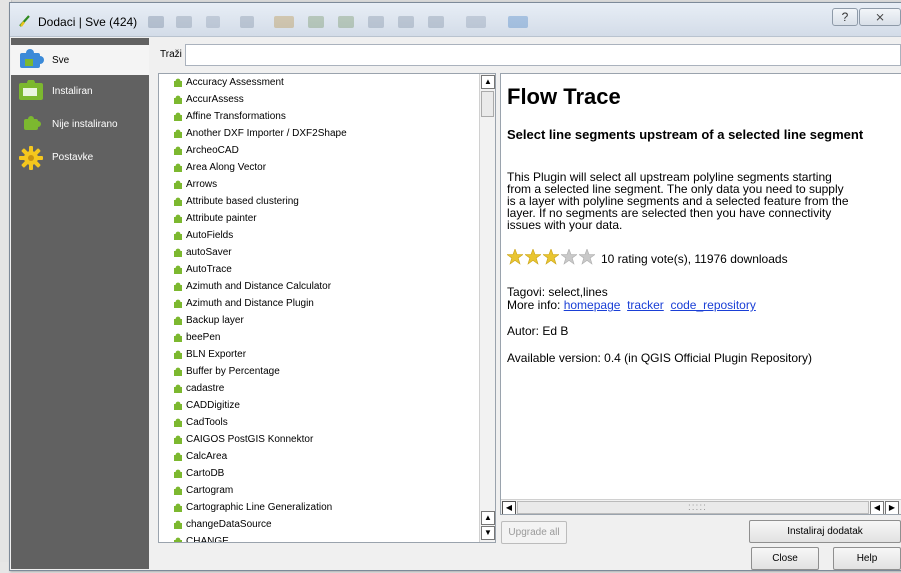  I want to click on plugin-name: BLN Exporter, so click(216, 354).